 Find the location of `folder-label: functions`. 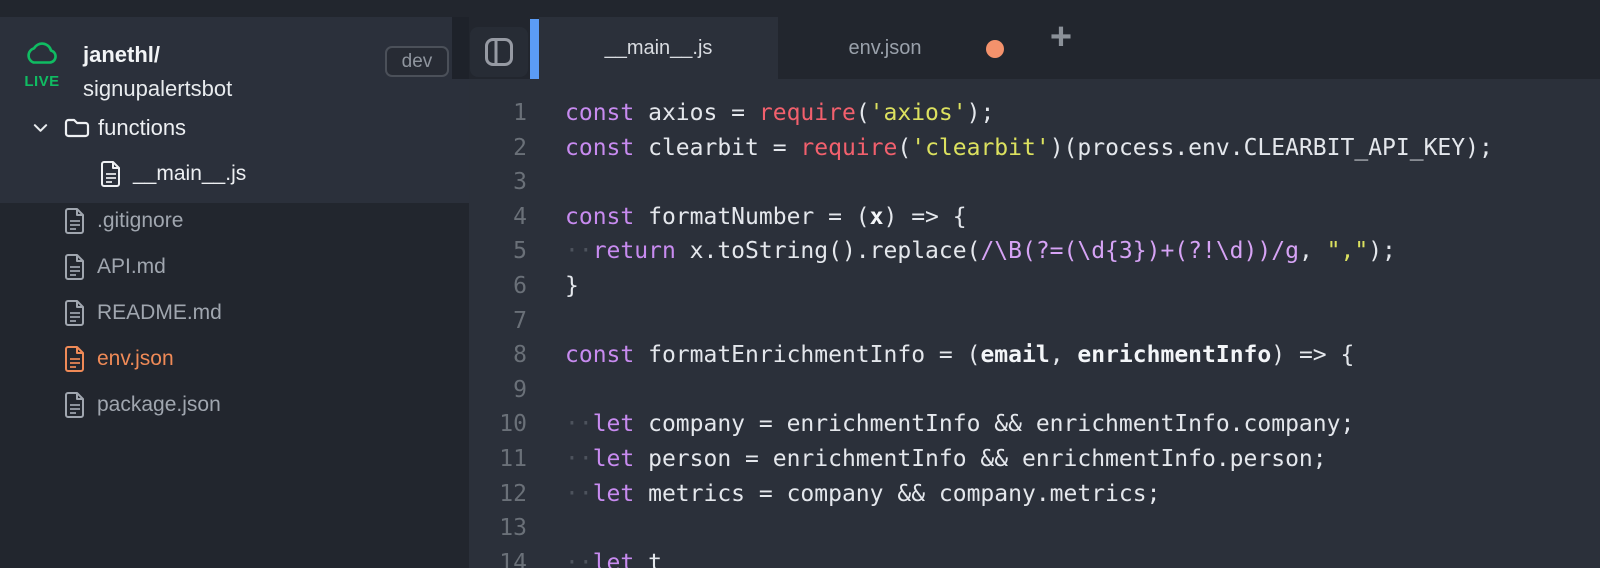

folder-label: functions is located at coordinates (142, 127).